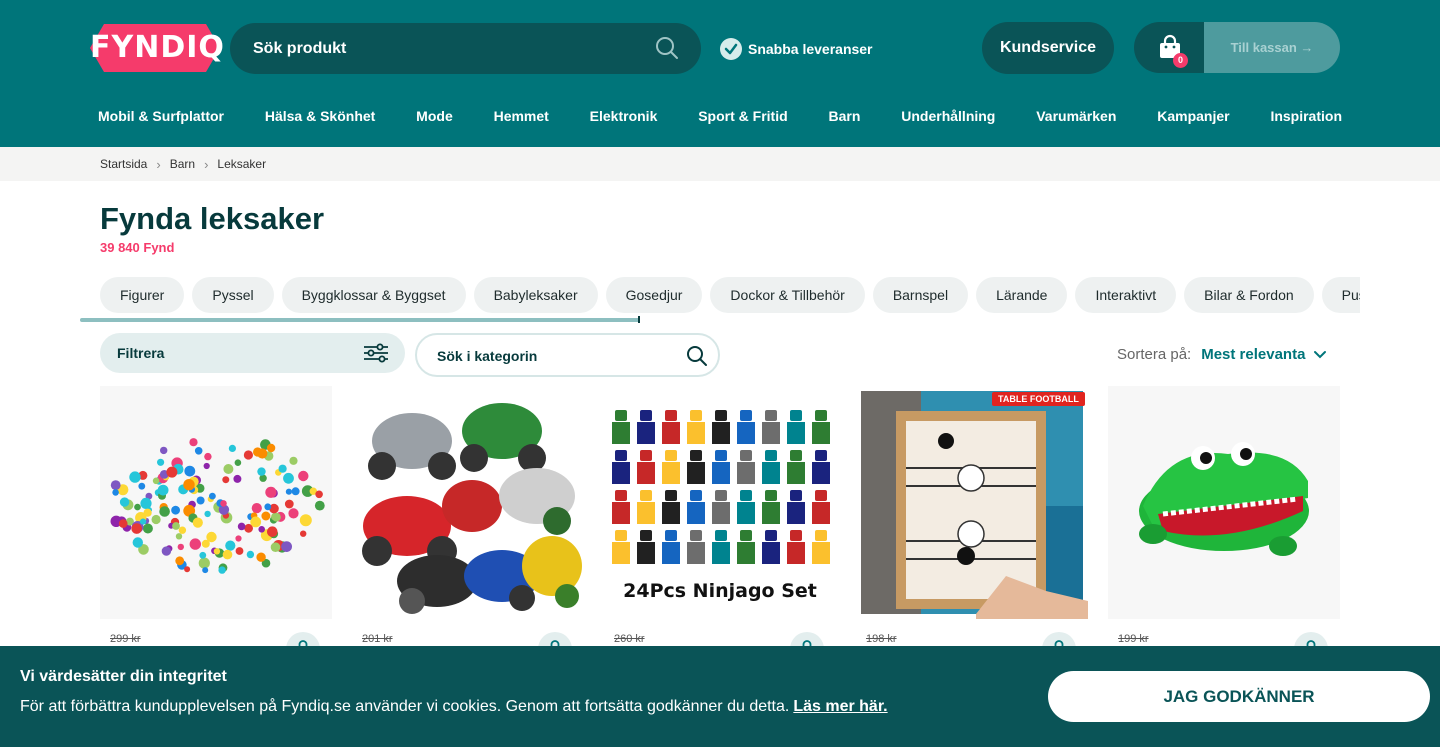 Image resolution: width=1440 pixels, height=747 pixels. I want to click on chip-interaktivt: Interaktivt, so click(1126, 295).